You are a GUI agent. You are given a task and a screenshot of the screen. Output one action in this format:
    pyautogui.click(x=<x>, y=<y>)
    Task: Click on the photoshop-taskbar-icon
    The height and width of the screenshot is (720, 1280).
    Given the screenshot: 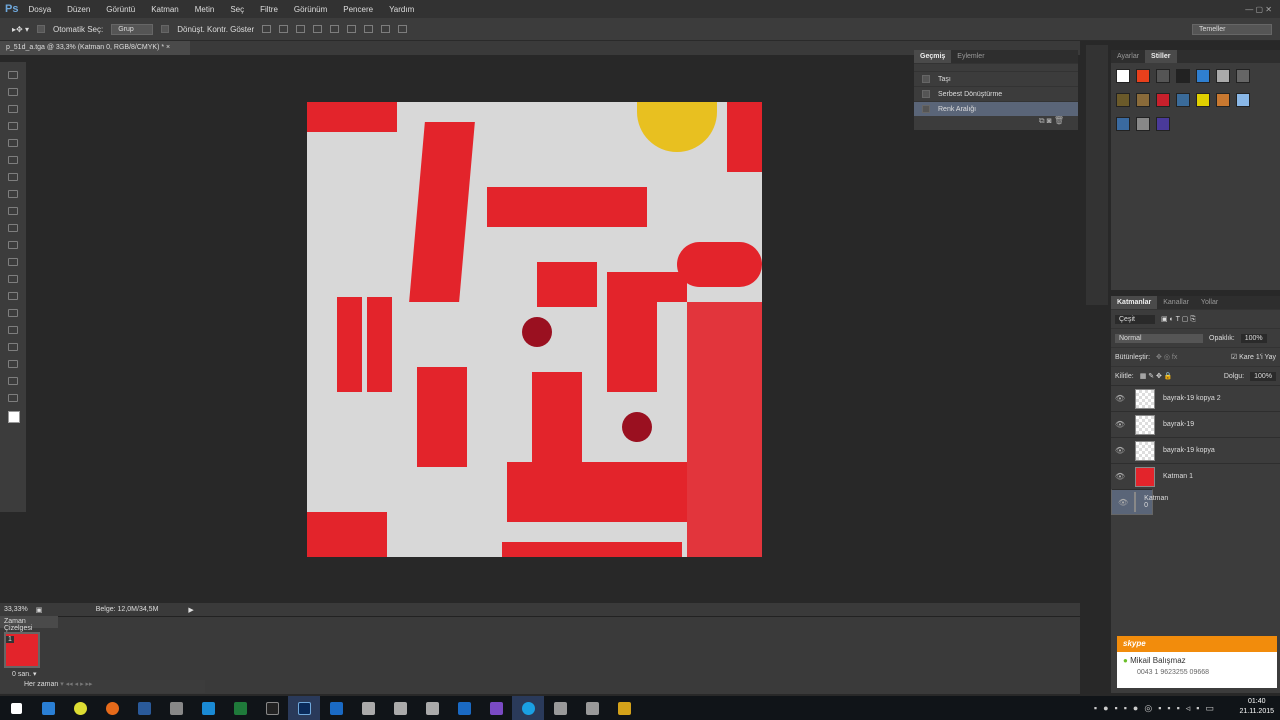 What is the action you would take?
    pyautogui.click(x=304, y=708)
    